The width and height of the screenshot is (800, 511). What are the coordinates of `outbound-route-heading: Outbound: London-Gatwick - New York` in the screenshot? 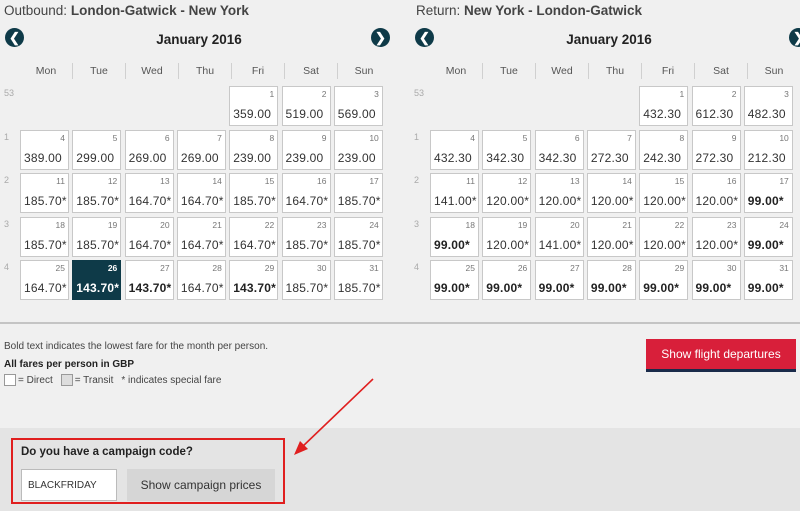 It's located at (126, 10).